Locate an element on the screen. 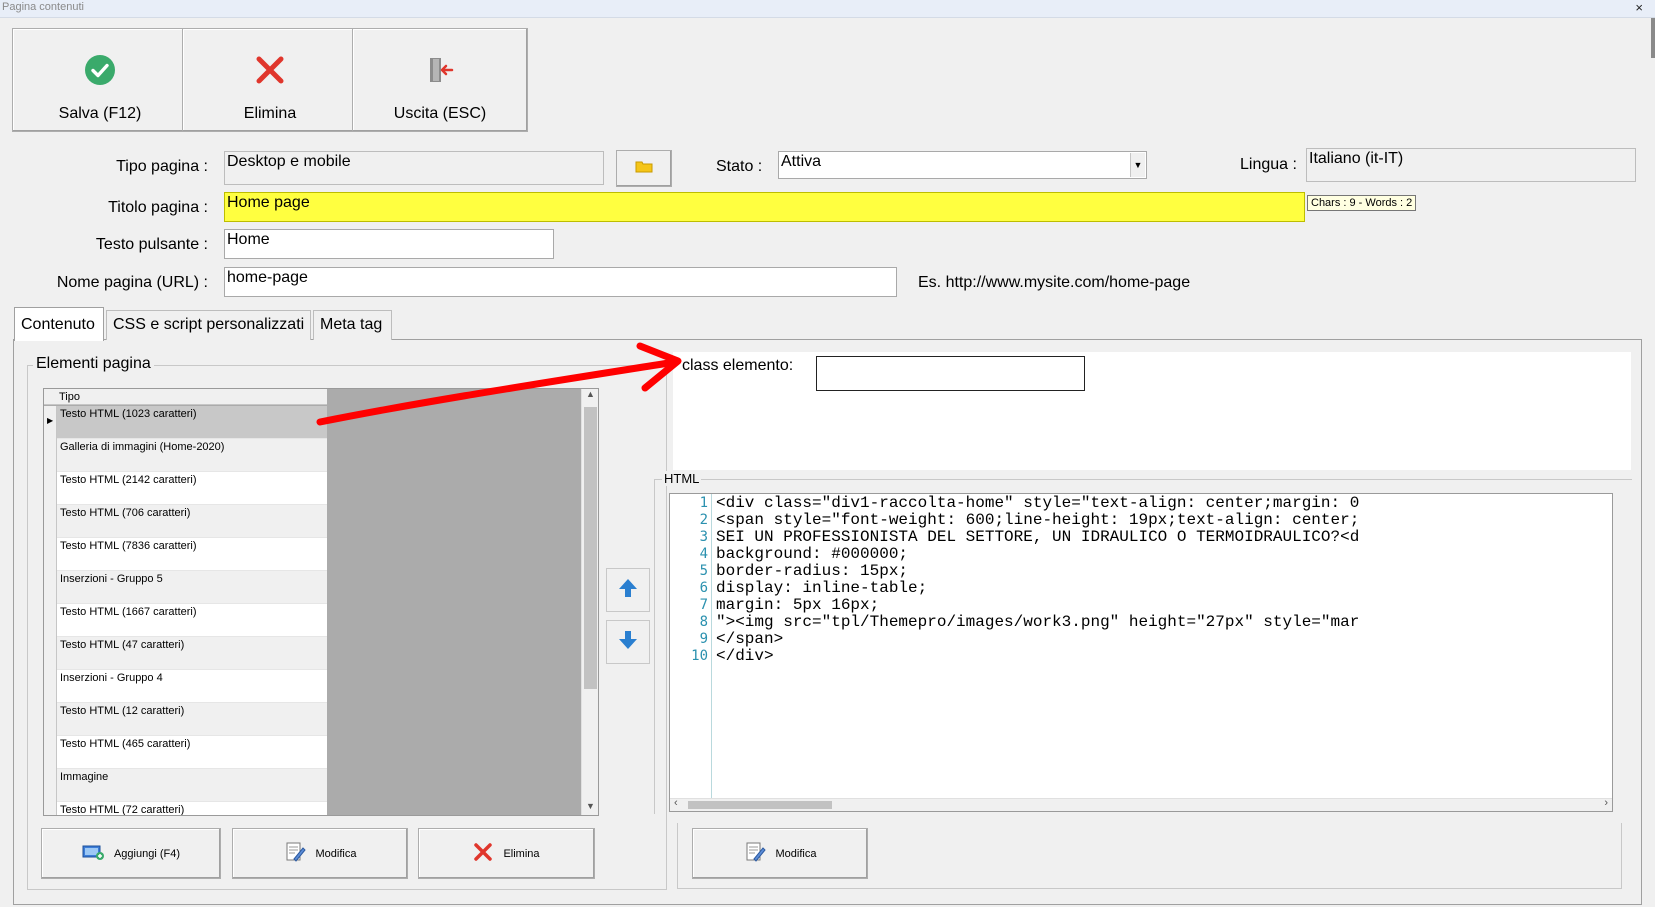 The height and width of the screenshot is (907, 1655). stato-label: Stato : is located at coordinates (739, 166).